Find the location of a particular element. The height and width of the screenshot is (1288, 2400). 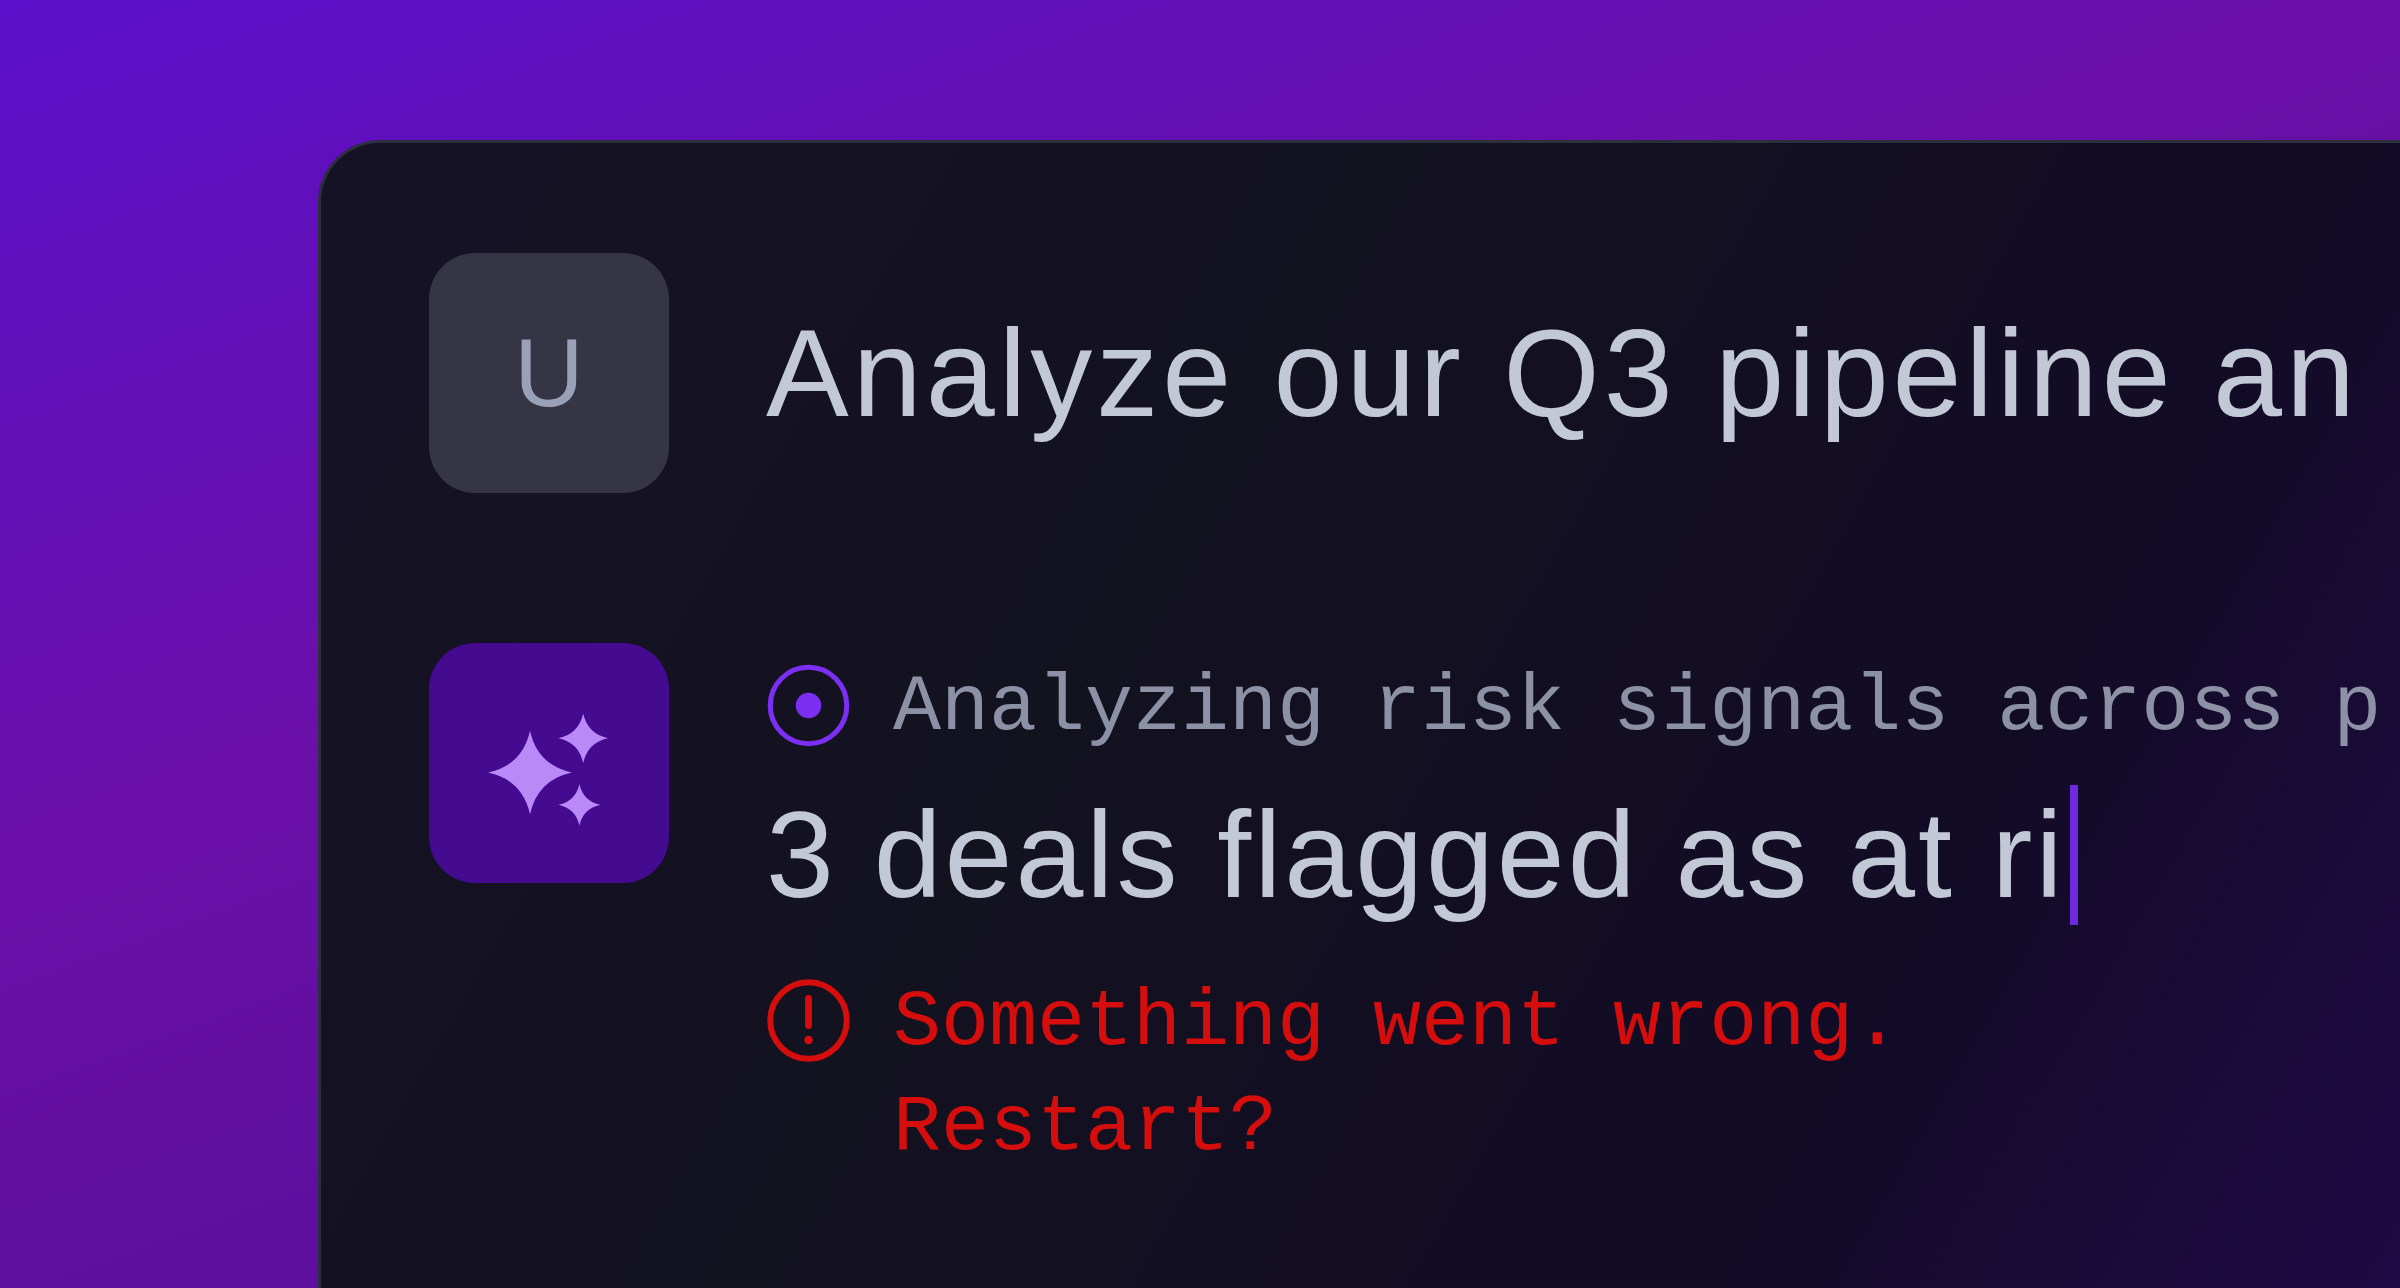

status-text: Analyzing risk signals across p is located at coordinates (1637, 708).